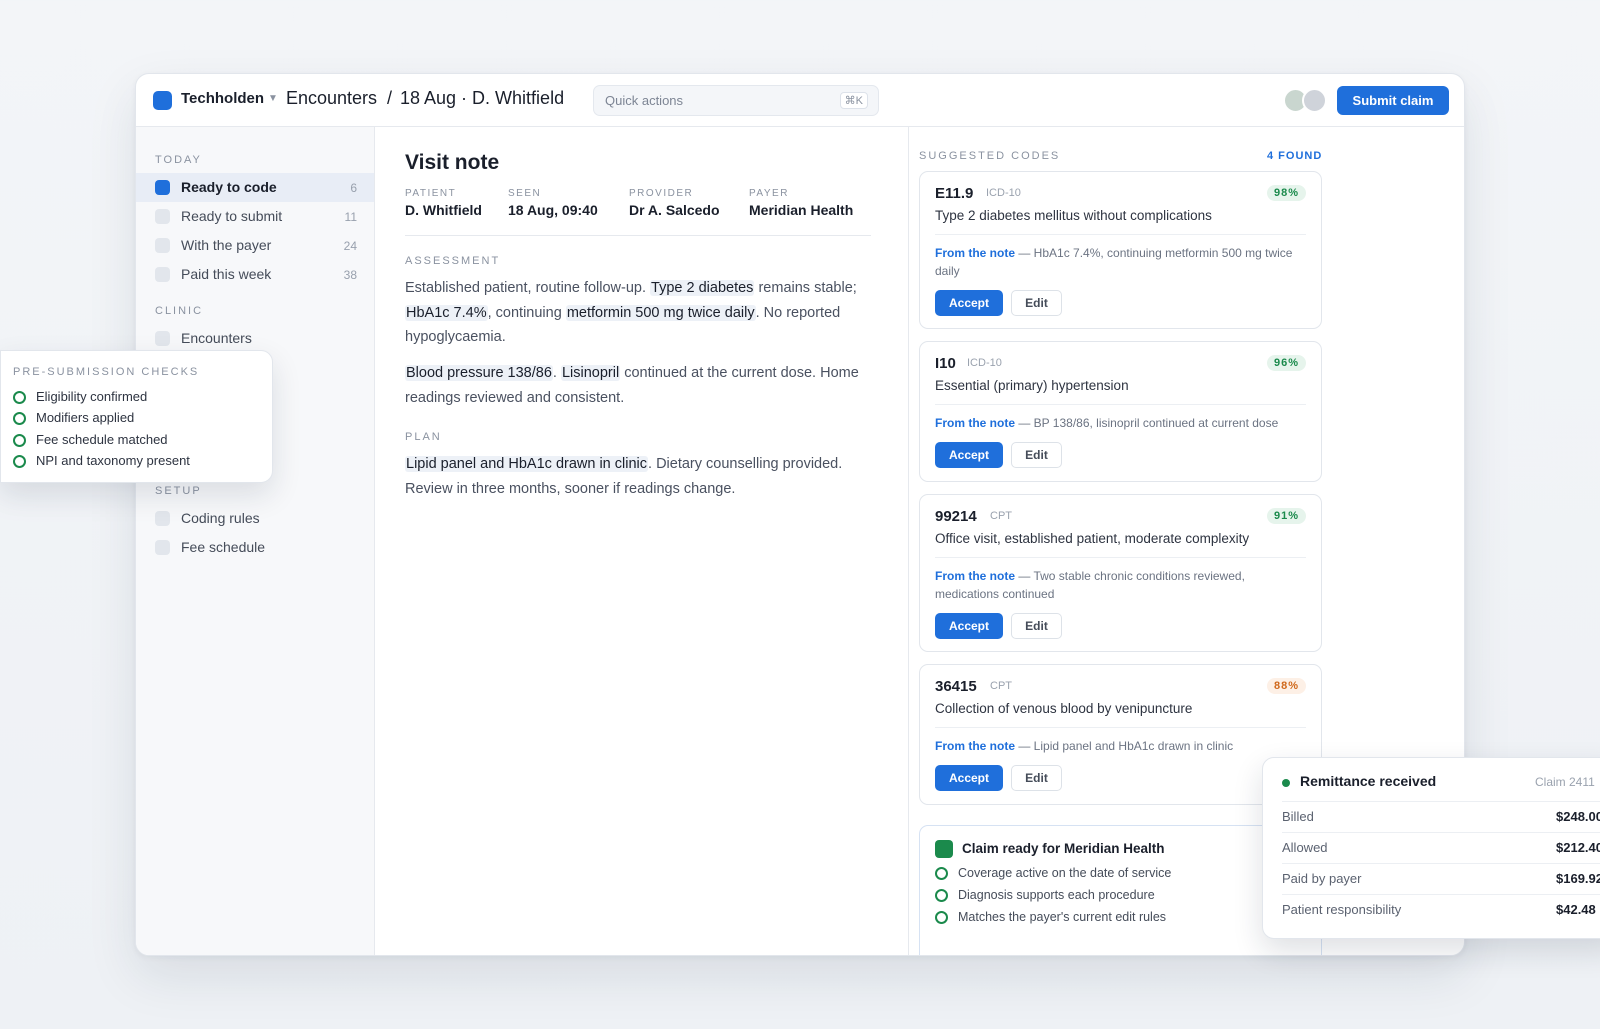  Describe the element at coordinates (255, 518) in the screenshot. I see `sidebar-item-coding-rules: Coding rules` at that location.